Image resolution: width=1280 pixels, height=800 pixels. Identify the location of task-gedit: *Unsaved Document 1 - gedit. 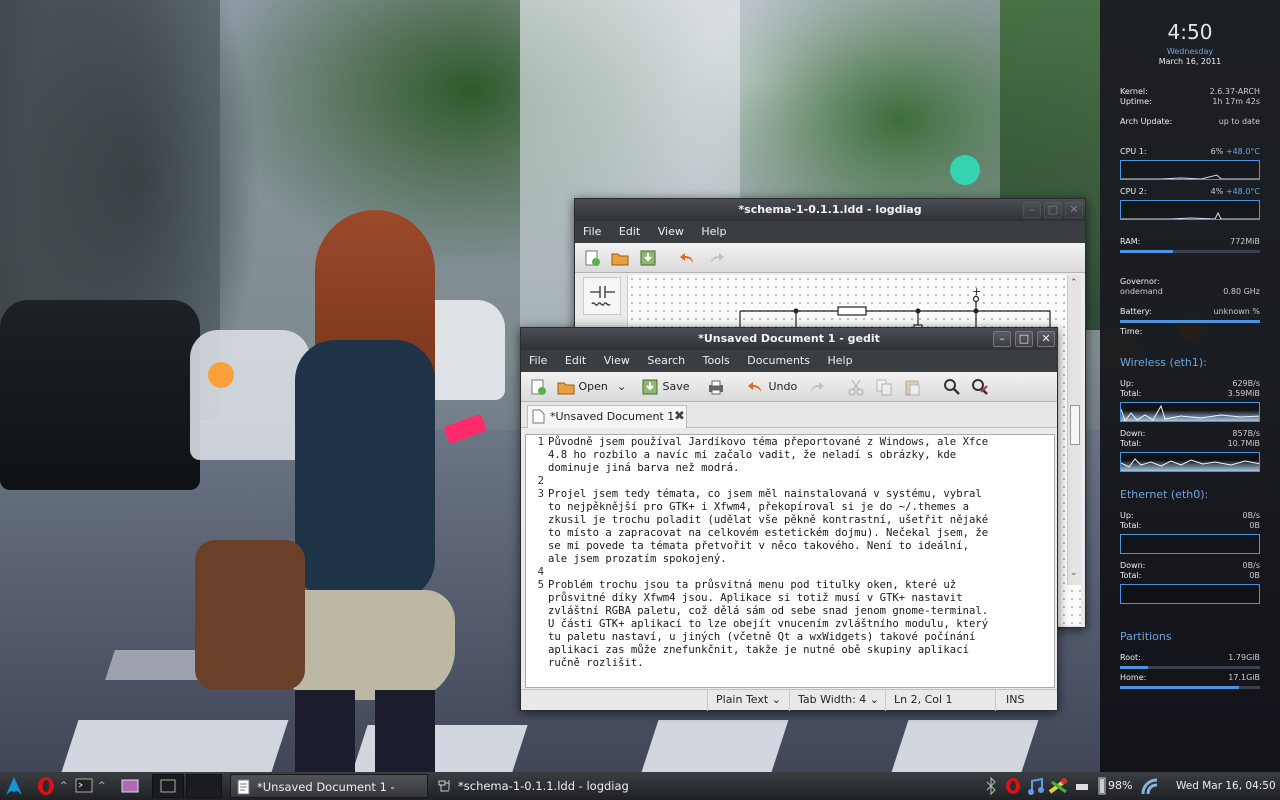
(329, 786).